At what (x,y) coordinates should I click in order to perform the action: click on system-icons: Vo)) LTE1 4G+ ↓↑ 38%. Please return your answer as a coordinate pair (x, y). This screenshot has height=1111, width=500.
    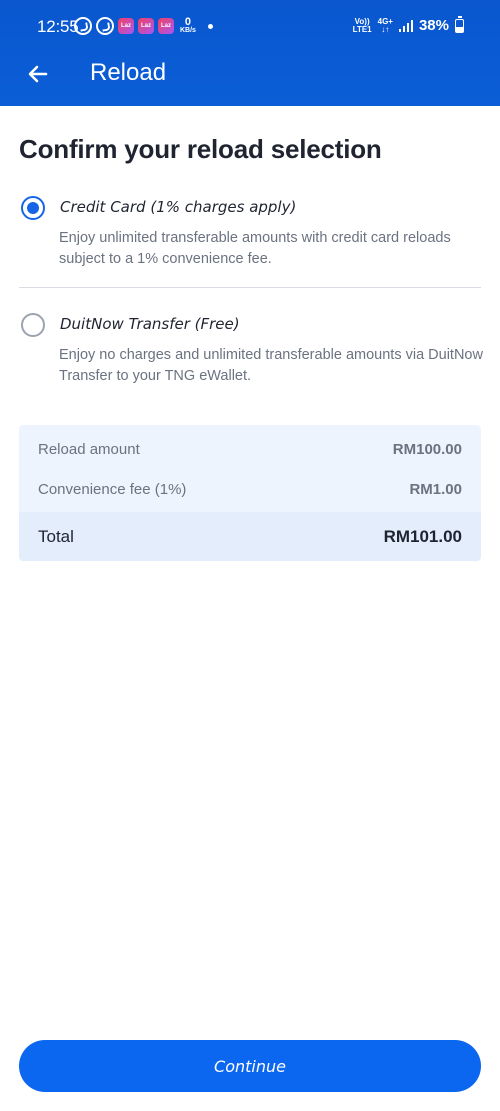
    Looking at the image, I should click on (408, 24).